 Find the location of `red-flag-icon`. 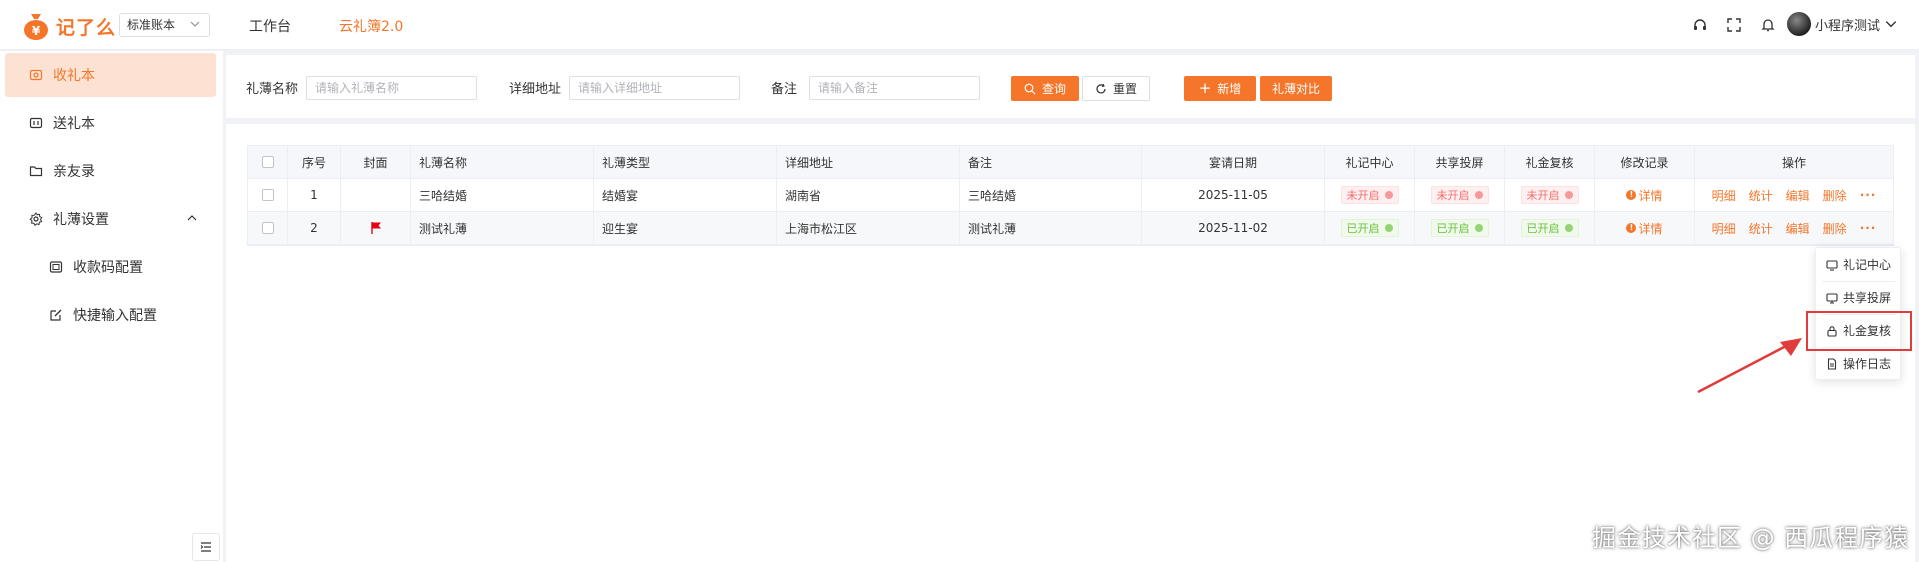

red-flag-icon is located at coordinates (375, 228).